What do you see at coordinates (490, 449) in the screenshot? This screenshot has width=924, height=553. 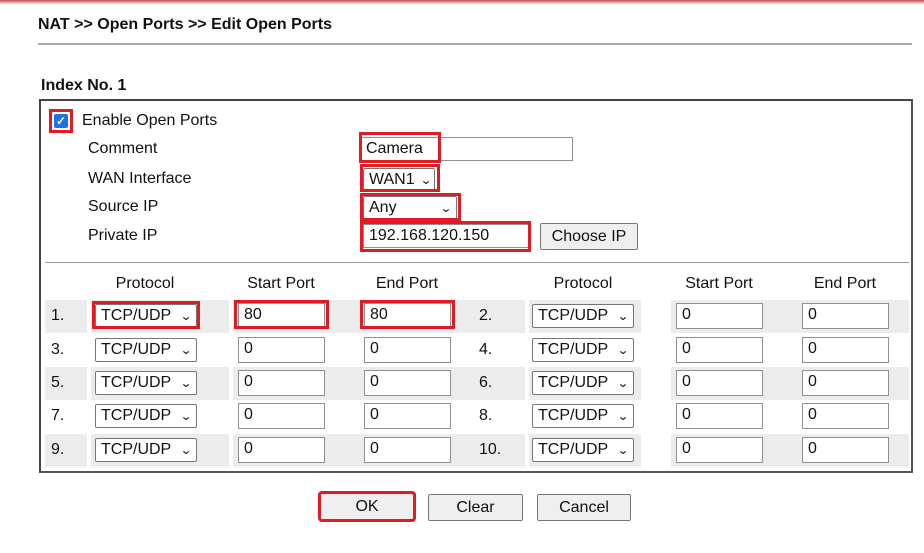 I see `port-entry-number: 10.` at bounding box center [490, 449].